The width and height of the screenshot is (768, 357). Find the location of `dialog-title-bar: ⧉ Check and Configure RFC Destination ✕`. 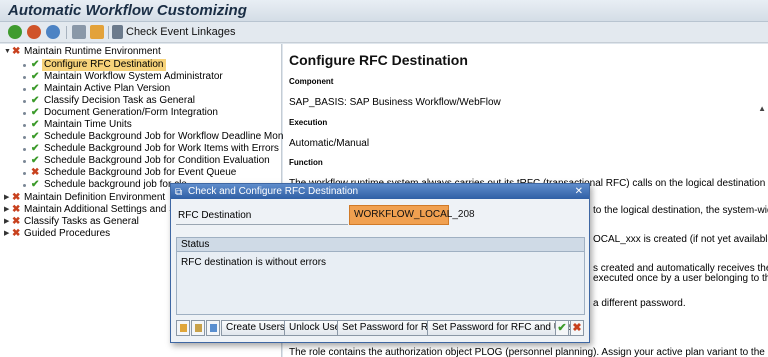

dialog-title-bar: ⧉ Check and Configure RFC Destination ✕ is located at coordinates (380, 191).